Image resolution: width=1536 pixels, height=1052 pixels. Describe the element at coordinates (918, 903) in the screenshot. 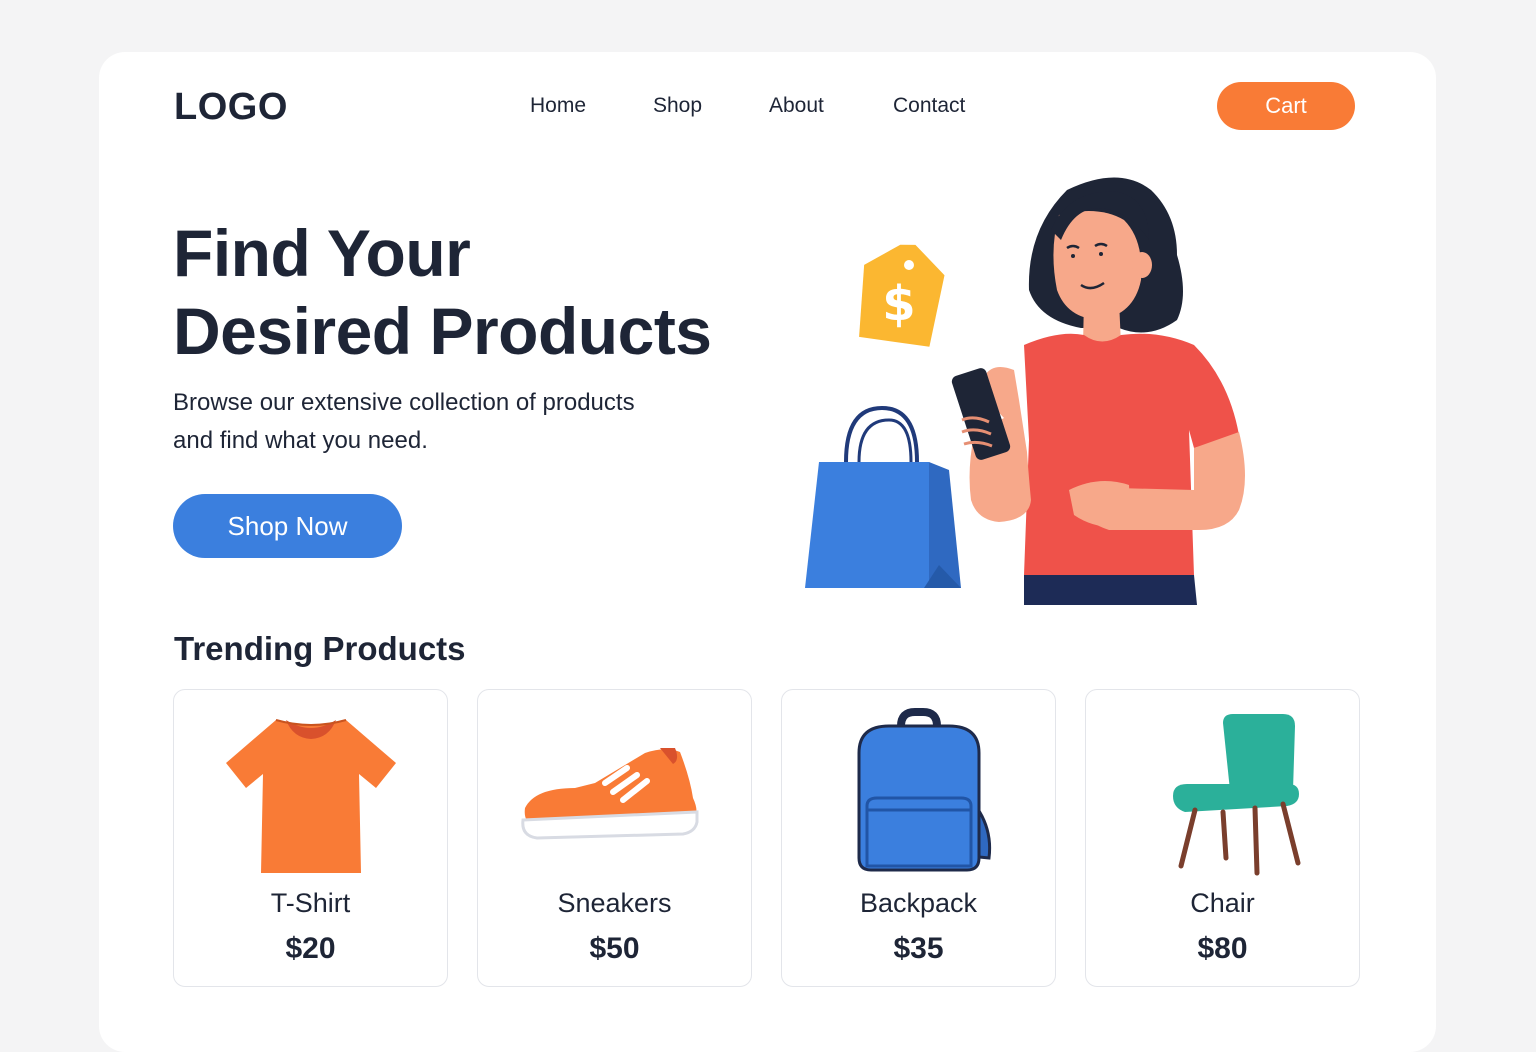

I see `product-name: Backpack` at that location.